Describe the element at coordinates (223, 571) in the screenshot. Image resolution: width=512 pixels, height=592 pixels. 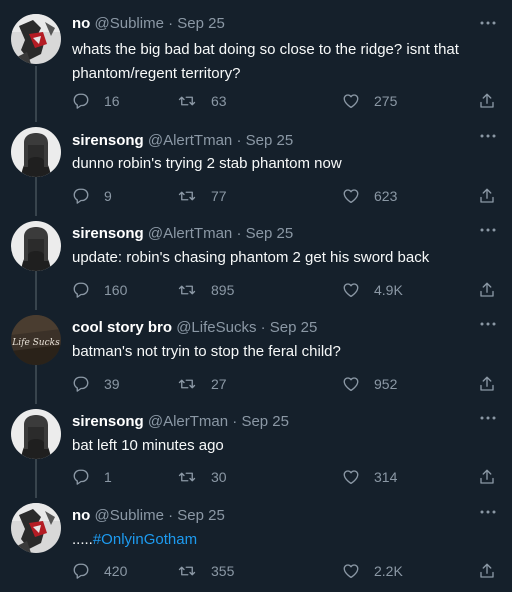
I see `retweet-count: 355` at that location.